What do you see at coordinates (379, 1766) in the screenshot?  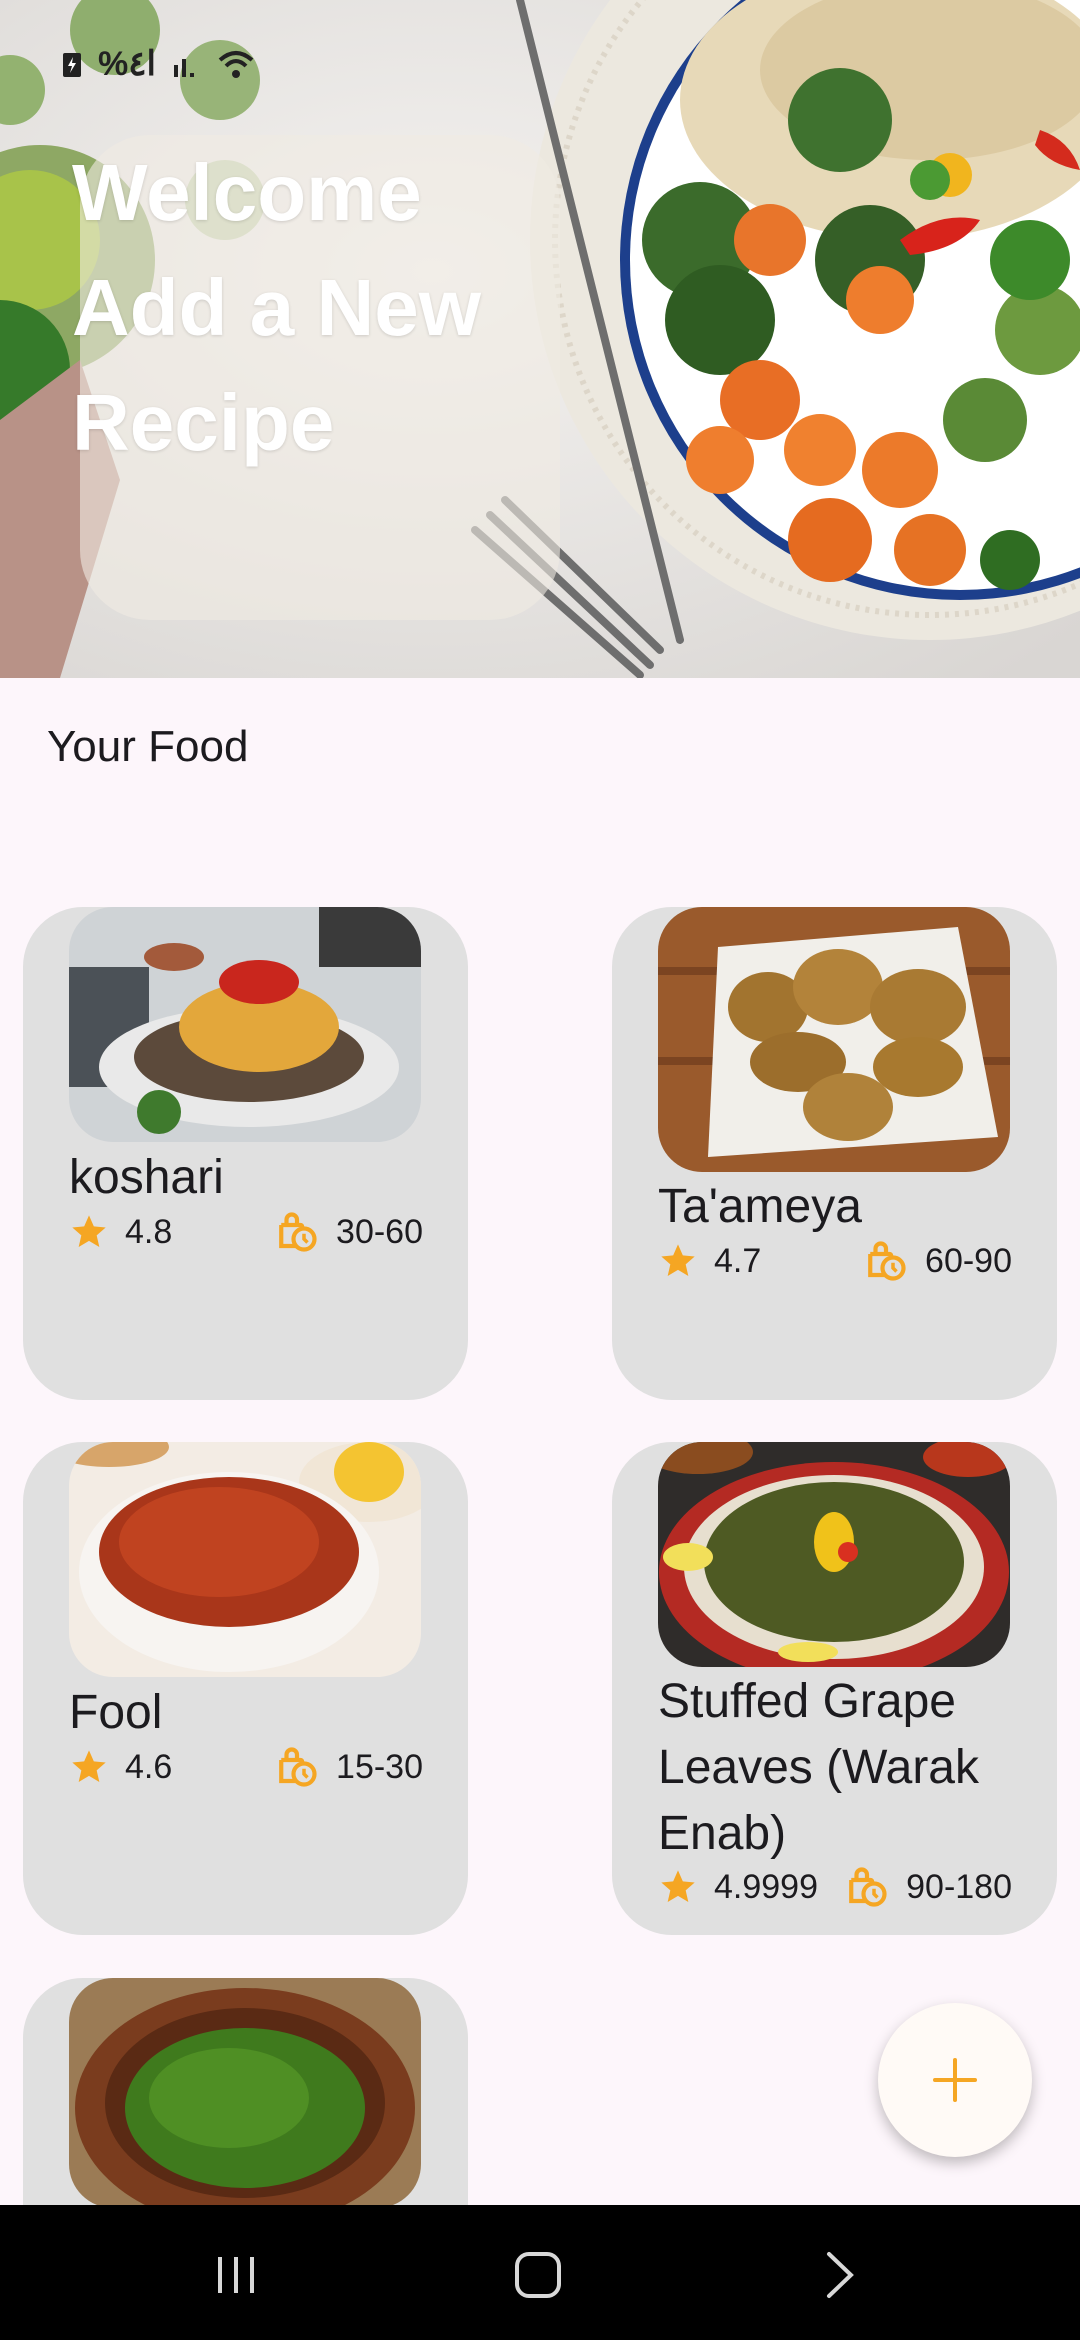 I see `recipe-time: 15-30` at bounding box center [379, 1766].